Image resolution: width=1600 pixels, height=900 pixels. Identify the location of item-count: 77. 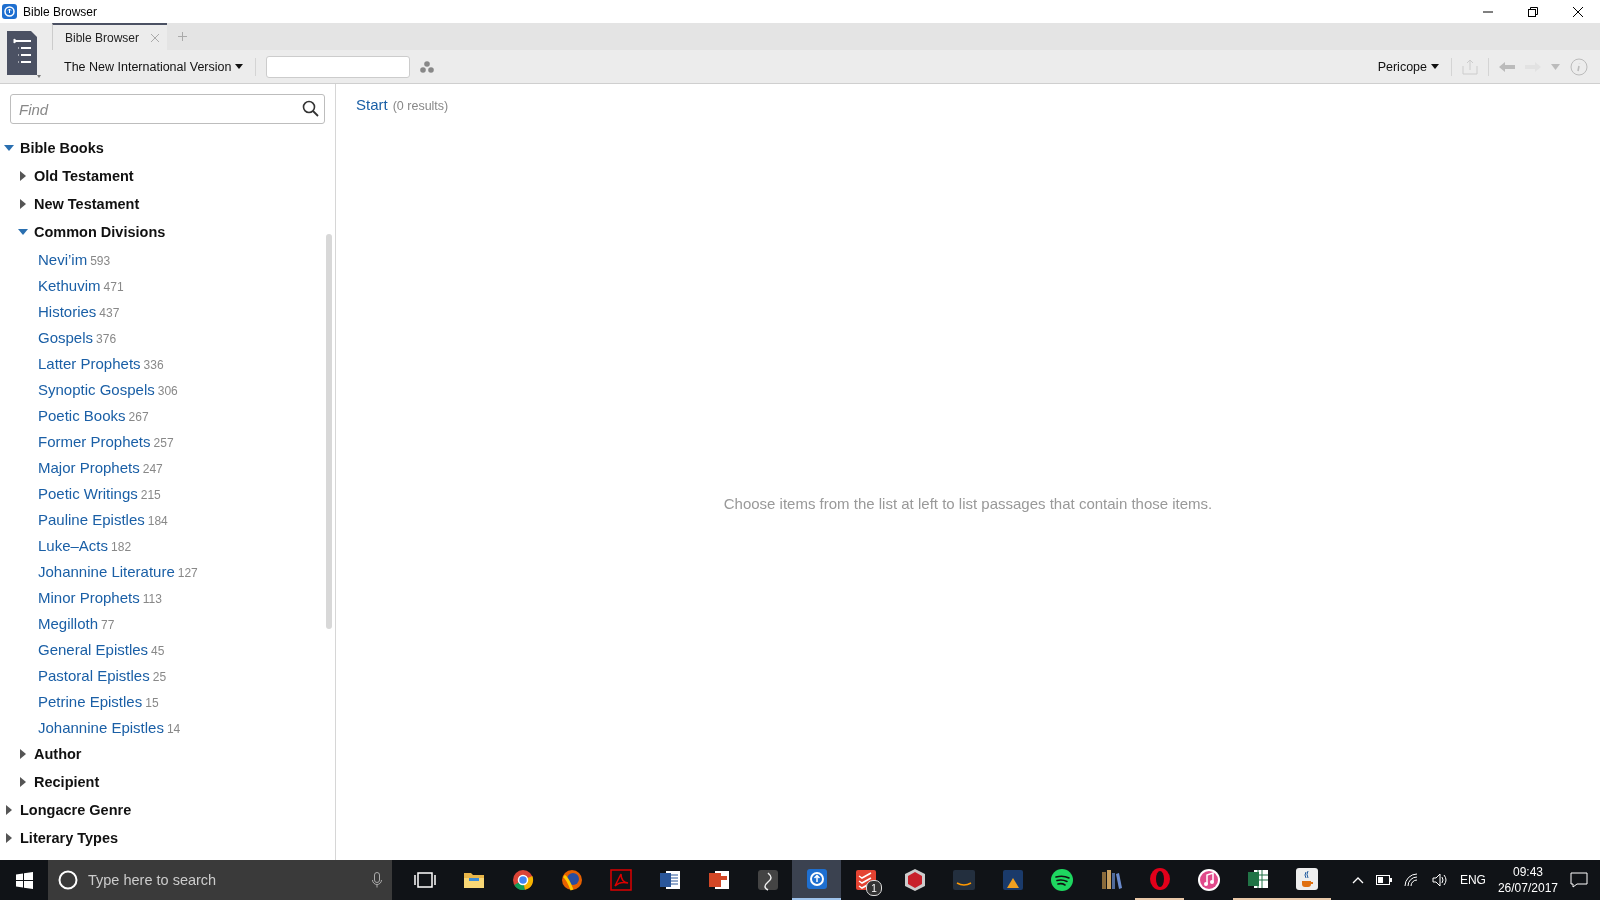
(108, 624).